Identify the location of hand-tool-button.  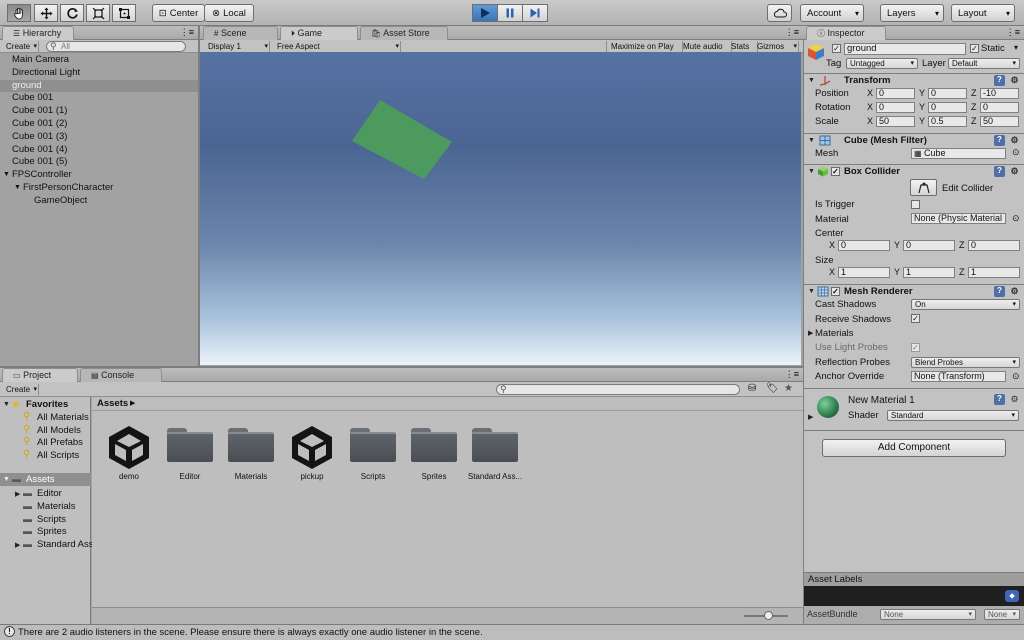
(19, 13).